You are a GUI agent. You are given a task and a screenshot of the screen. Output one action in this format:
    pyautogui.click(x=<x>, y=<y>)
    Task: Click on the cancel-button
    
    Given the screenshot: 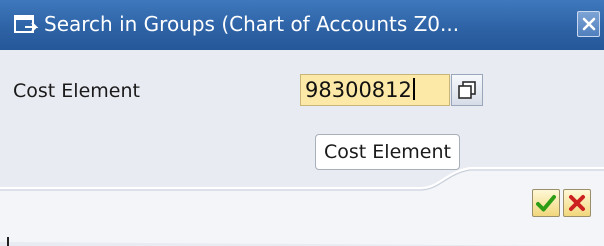 What is the action you would take?
    pyautogui.click(x=577, y=203)
    